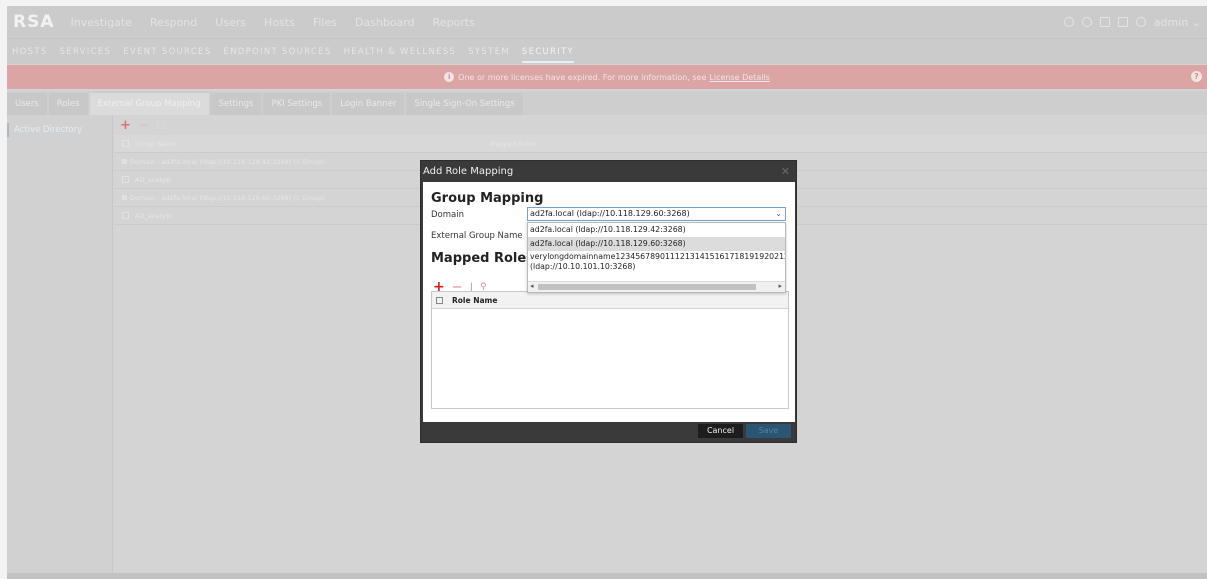 The image size is (1207, 579). Describe the element at coordinates (297, 104) in the screenshot. I see `tab-pki-settings: PKI Settings` at that location.